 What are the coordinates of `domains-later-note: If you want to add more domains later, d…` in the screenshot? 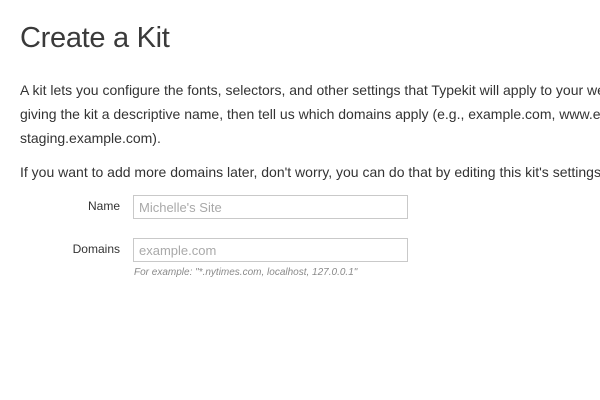 It's located at (310, 172).